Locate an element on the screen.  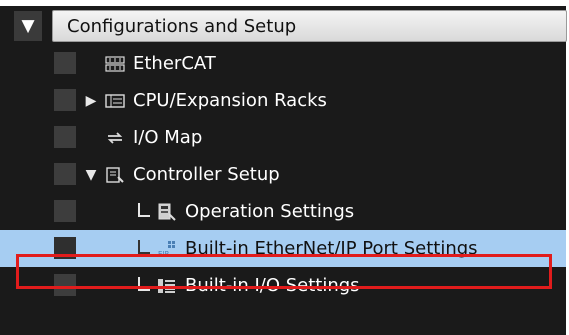
collapse-toggle-button: ▼ is located at coordinates (28, 26).